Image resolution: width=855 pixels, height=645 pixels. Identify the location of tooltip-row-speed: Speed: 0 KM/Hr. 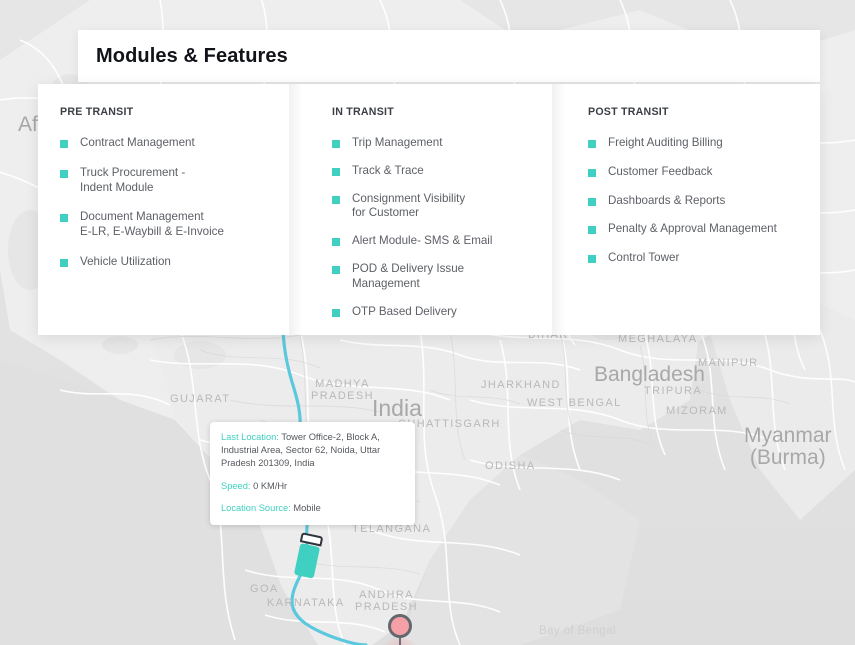
(312, 486).